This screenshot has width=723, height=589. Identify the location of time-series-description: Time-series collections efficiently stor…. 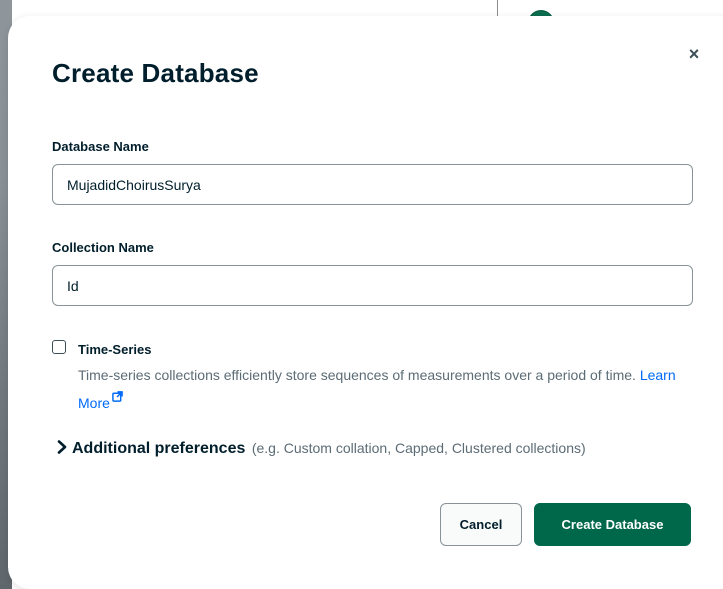
(383, 389).